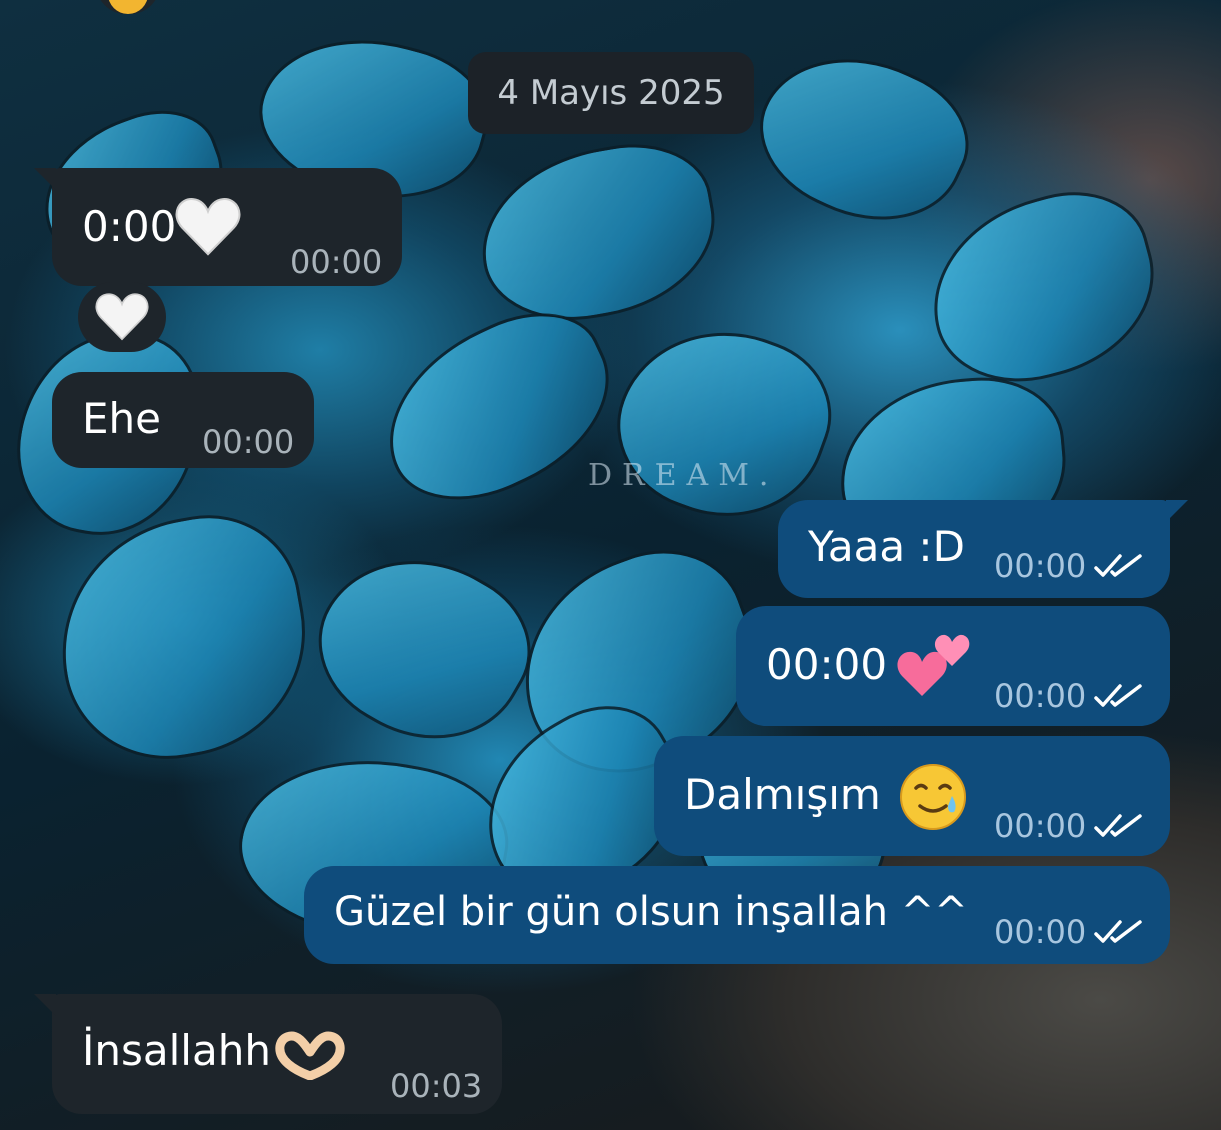  Describe the element at coordinates (129, 226) in the screenshot. I see `message-text: 0:00` at that location.